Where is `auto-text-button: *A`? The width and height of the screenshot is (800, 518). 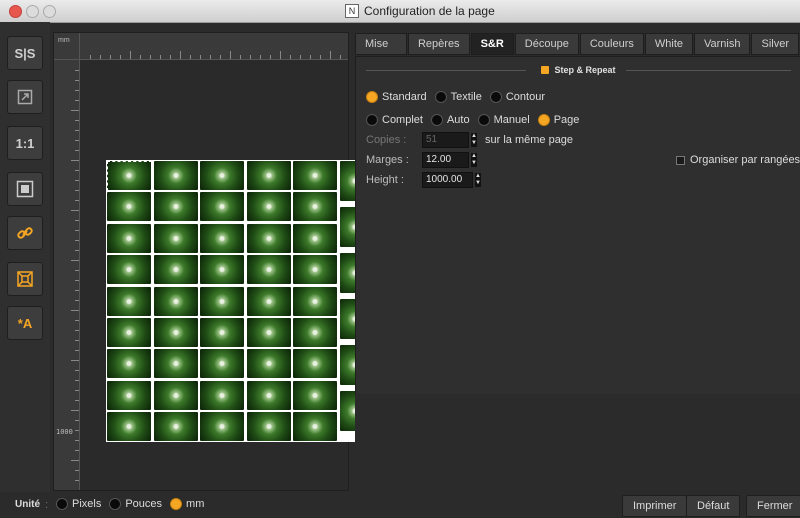
auto-text-button: *A is located at coordinates (25, 323).